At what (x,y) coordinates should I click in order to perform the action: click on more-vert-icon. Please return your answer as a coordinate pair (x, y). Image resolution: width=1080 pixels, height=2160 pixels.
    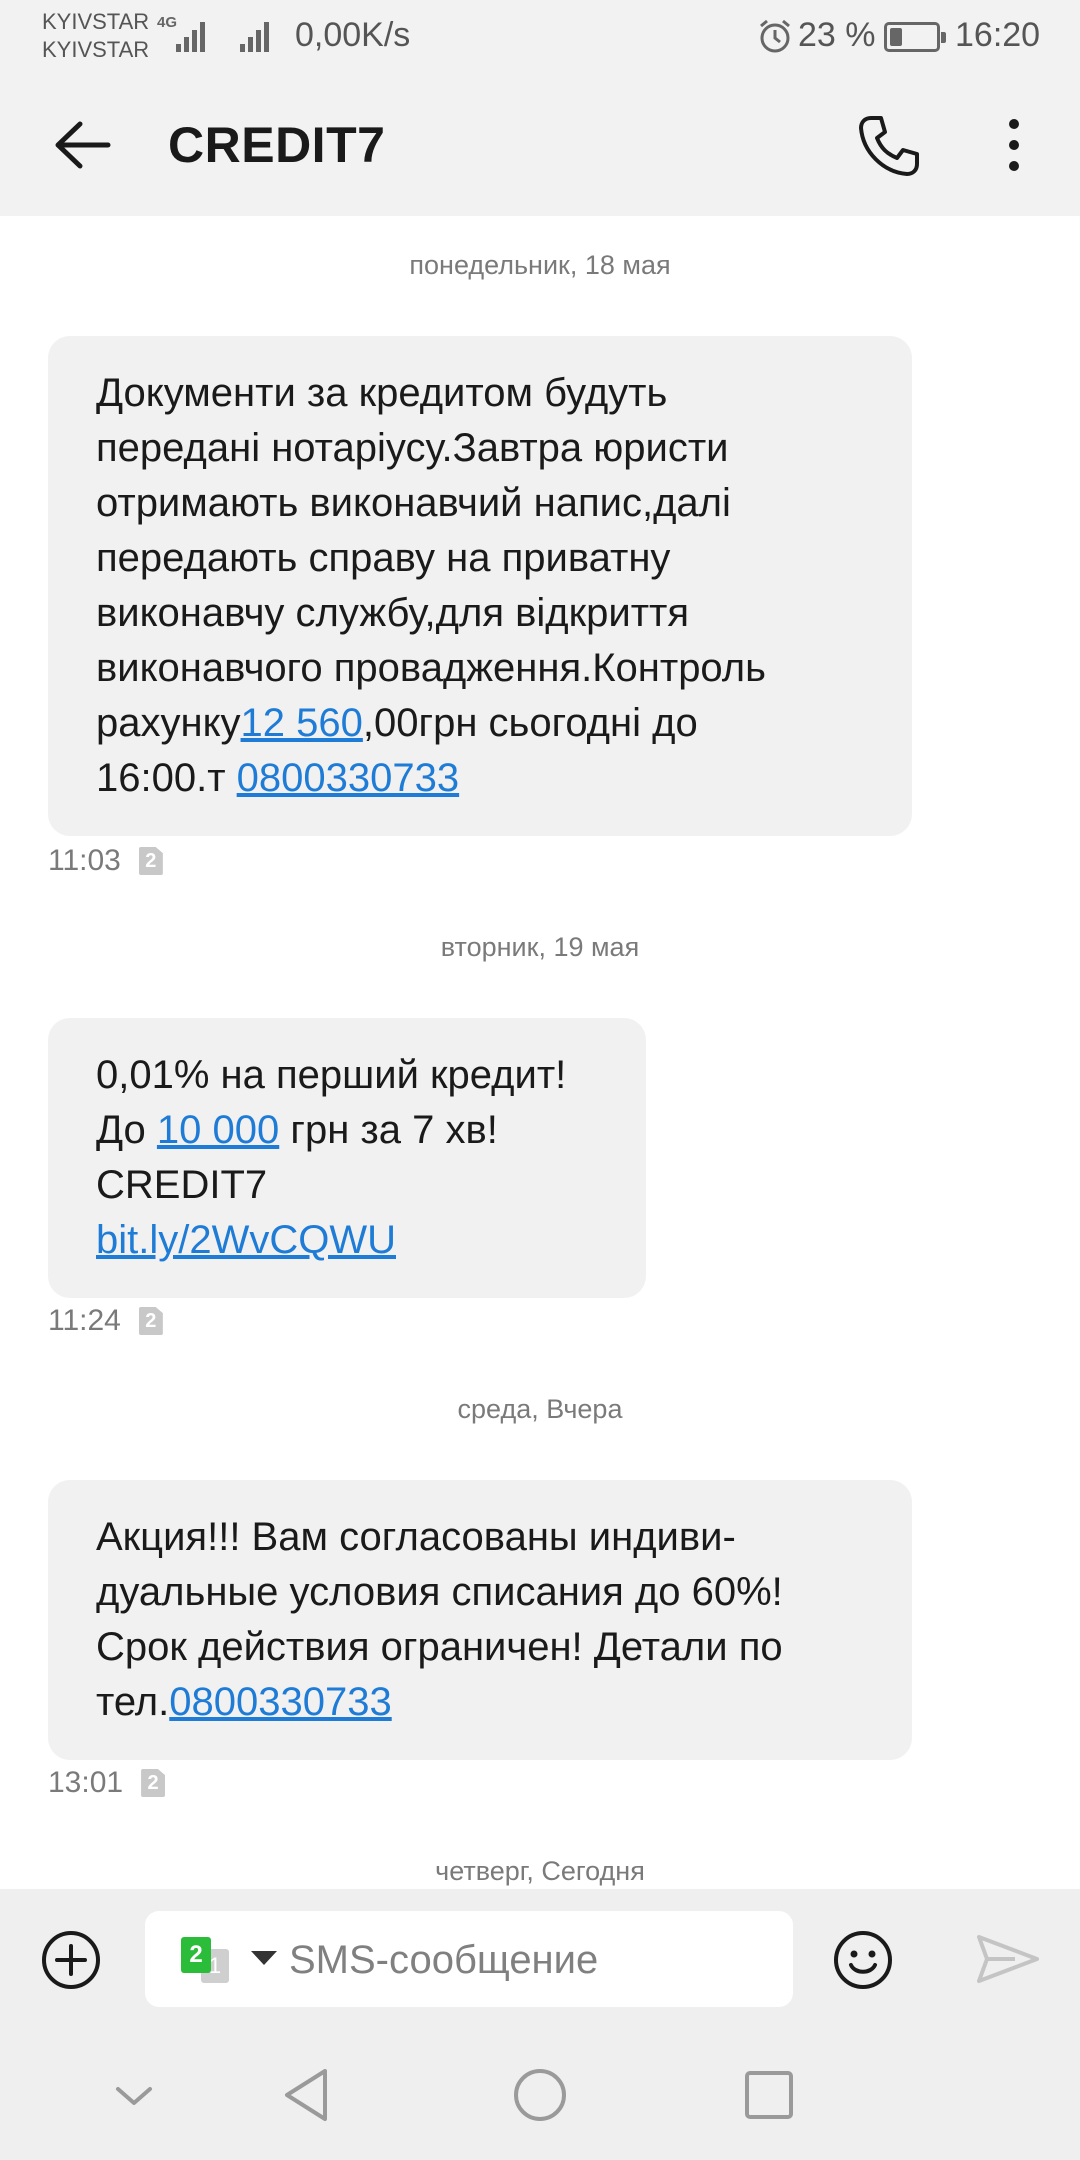
    Looking at the image, I should click on (1014, 145).